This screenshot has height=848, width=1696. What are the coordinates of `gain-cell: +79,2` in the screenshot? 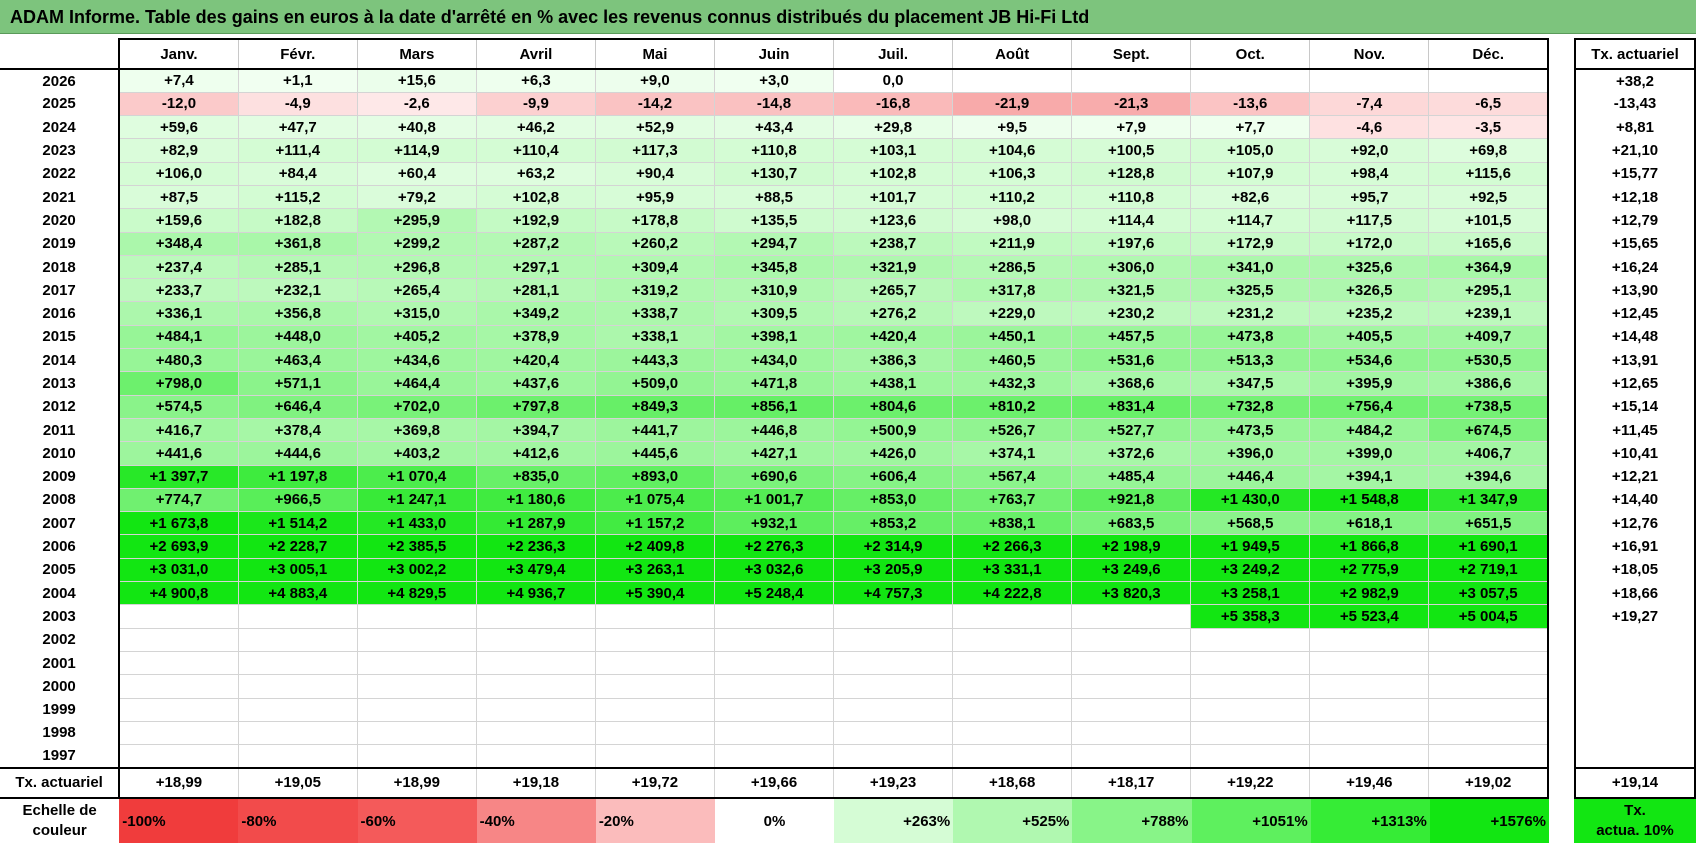 It's located at (416, 197).